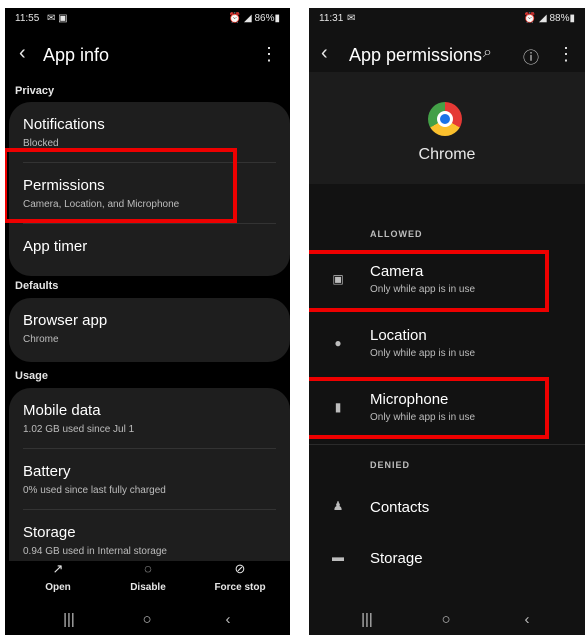 This screenshot has width=585, height=635. I want to click on status-time: 11:55, so click(27, 18).